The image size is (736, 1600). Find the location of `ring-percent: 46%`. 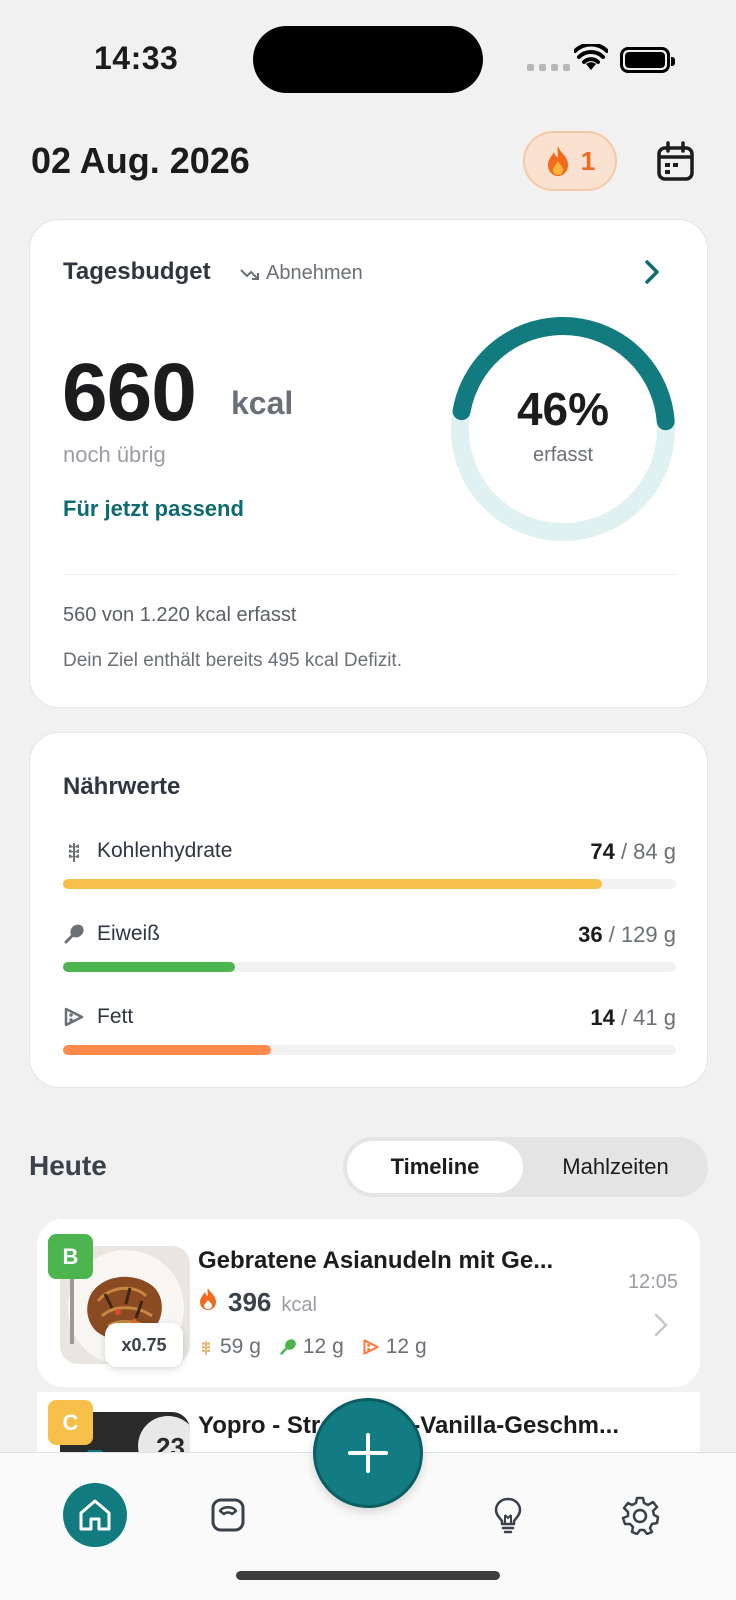

ring-percent: 46% is located at coordinates (563, 409).